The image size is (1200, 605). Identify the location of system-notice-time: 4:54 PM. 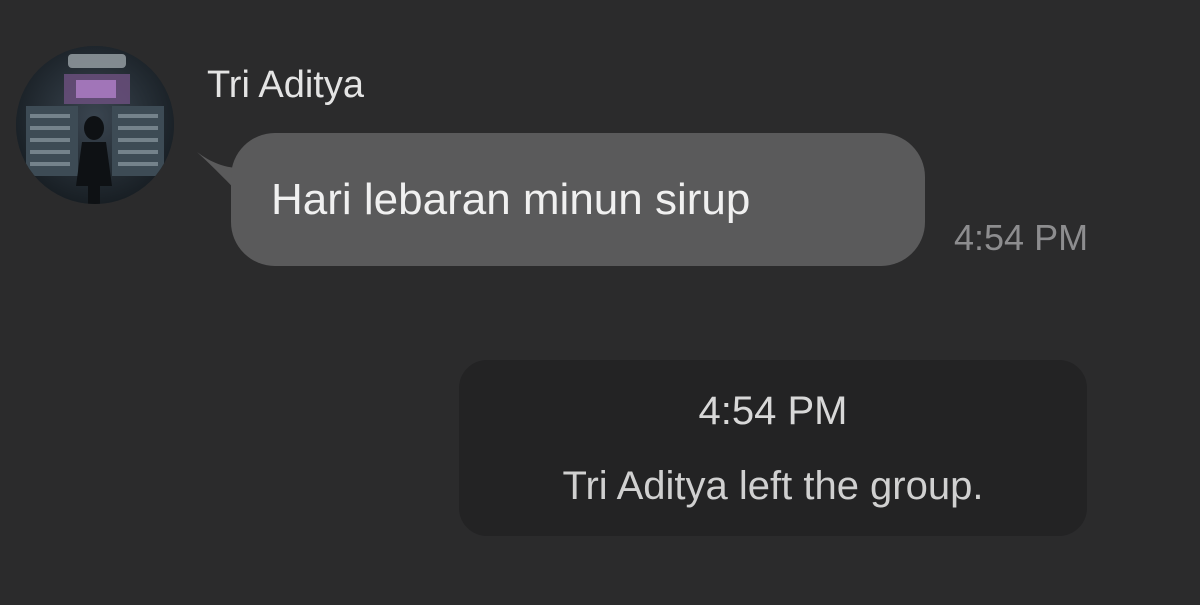
(773, 411).